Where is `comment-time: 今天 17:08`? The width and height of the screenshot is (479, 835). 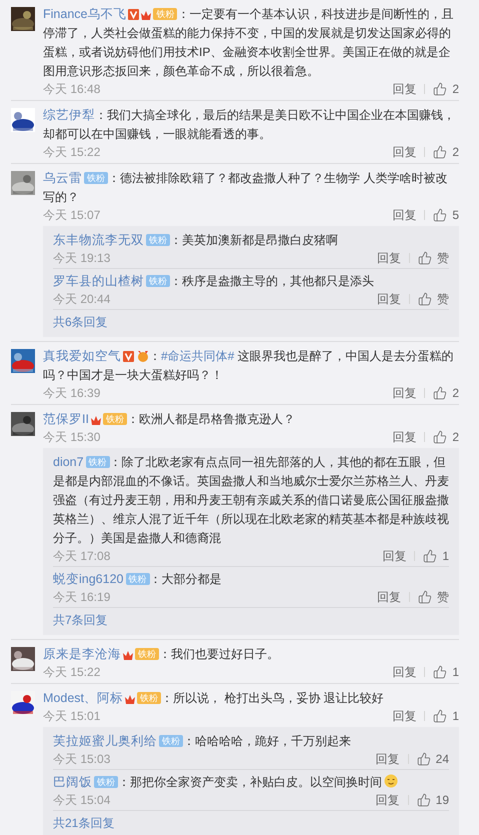 comment-time: 今天 17:08 is located at coordinates (81, 556).